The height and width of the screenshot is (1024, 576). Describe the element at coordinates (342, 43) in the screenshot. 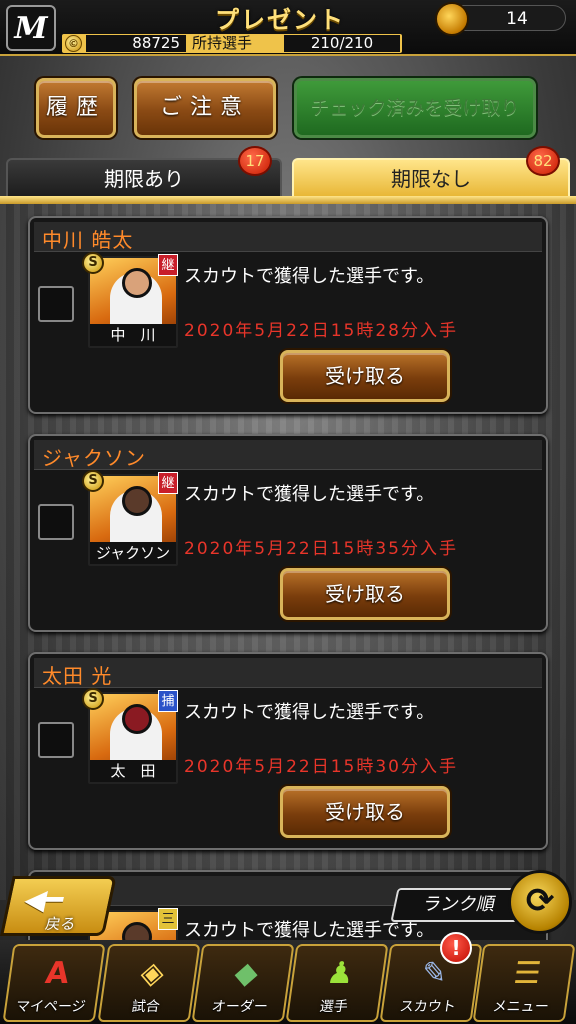

I see `owned-players-count: 210/210` at that location.